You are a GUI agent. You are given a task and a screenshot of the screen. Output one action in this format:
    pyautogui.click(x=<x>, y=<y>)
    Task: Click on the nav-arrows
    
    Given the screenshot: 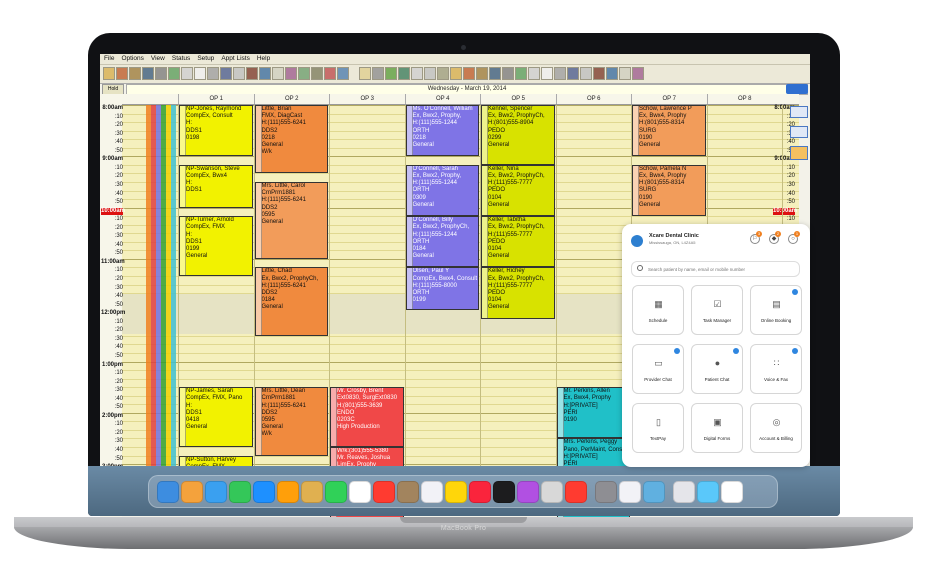 What is the action you would take?
    pyautogui.click(x=797, y=89)
    